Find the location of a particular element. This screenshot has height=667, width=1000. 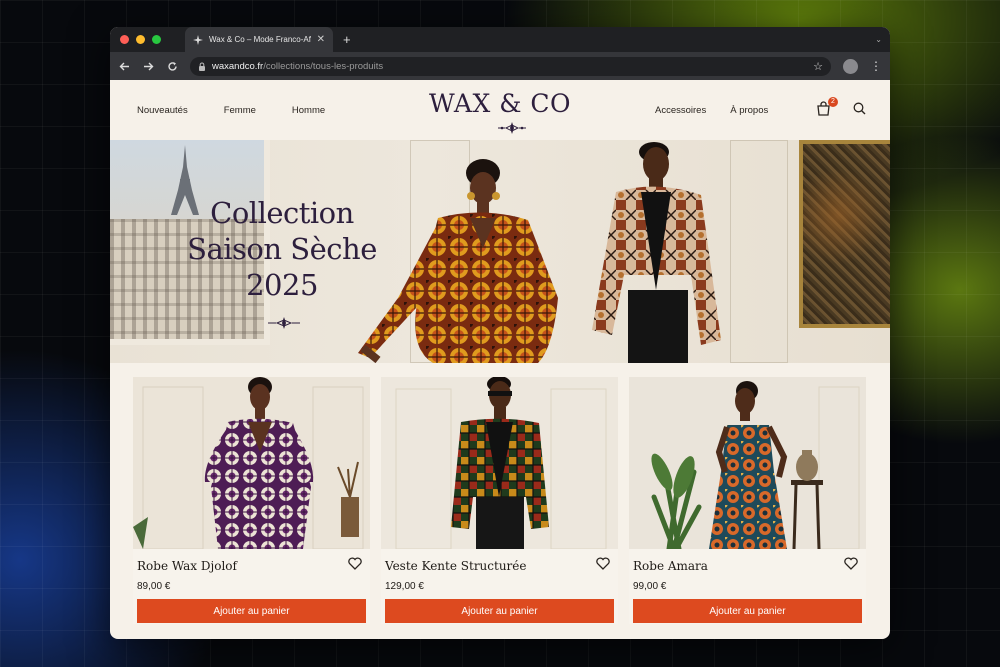

forward-arrow-icon is located at coordinates (148, 66).